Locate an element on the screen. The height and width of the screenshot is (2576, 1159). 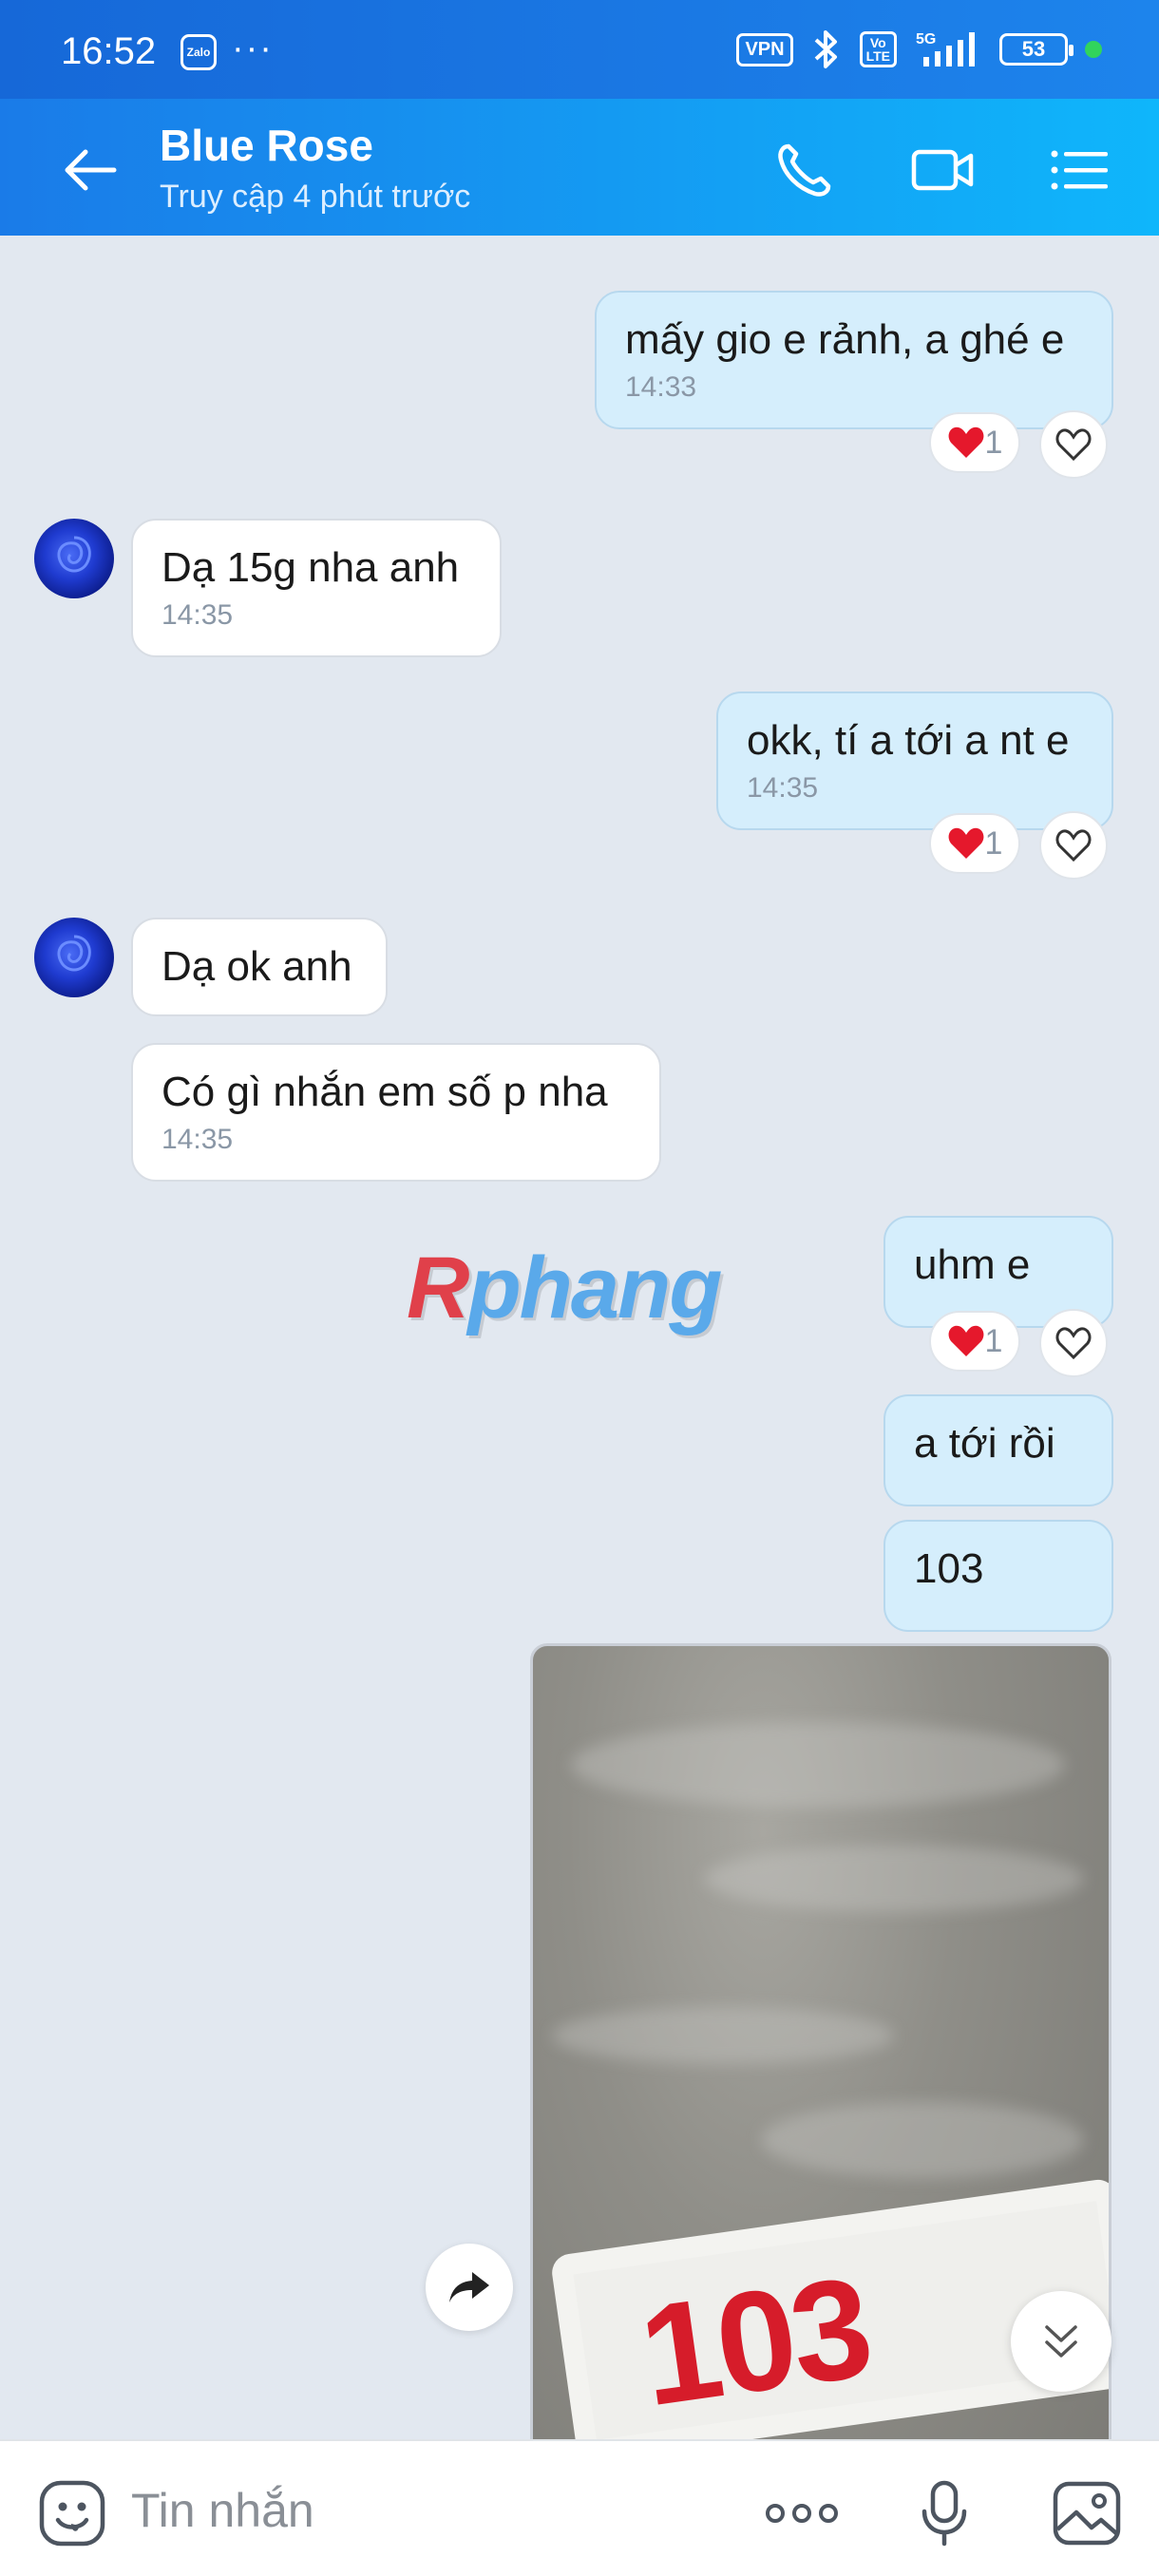
room-number-text: 103 is located at coordinates (754, 2340).